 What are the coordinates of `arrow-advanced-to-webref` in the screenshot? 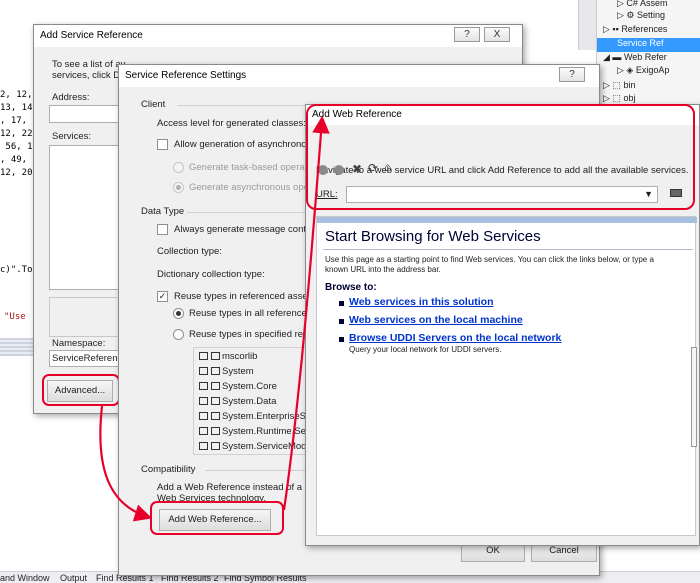 It's located at (126, 463).